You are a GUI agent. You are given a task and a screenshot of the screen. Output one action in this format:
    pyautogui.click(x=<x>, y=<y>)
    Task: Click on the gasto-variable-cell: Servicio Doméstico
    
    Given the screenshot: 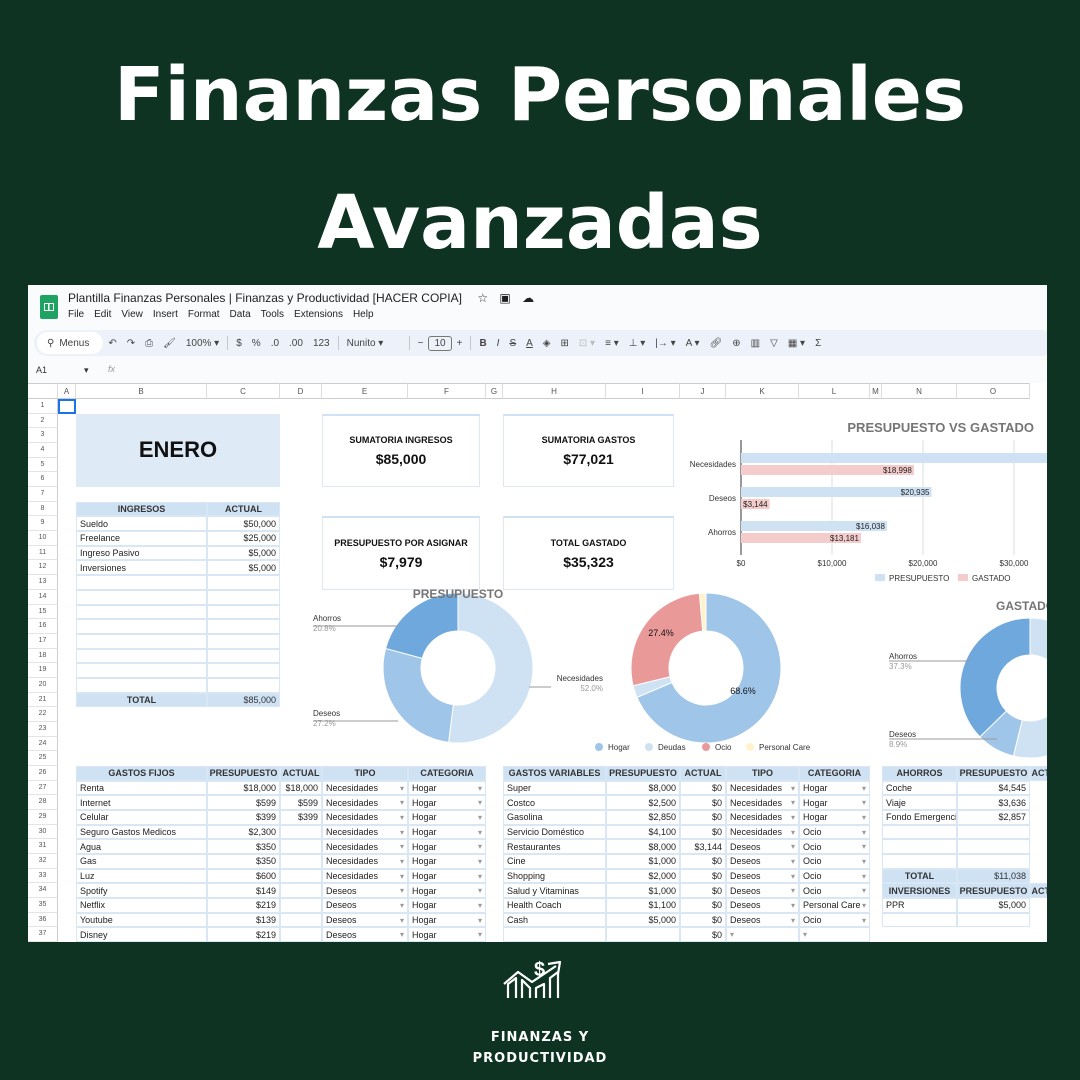 What is the action you would take?
    pyautogui.click(x=554, y=832)
    